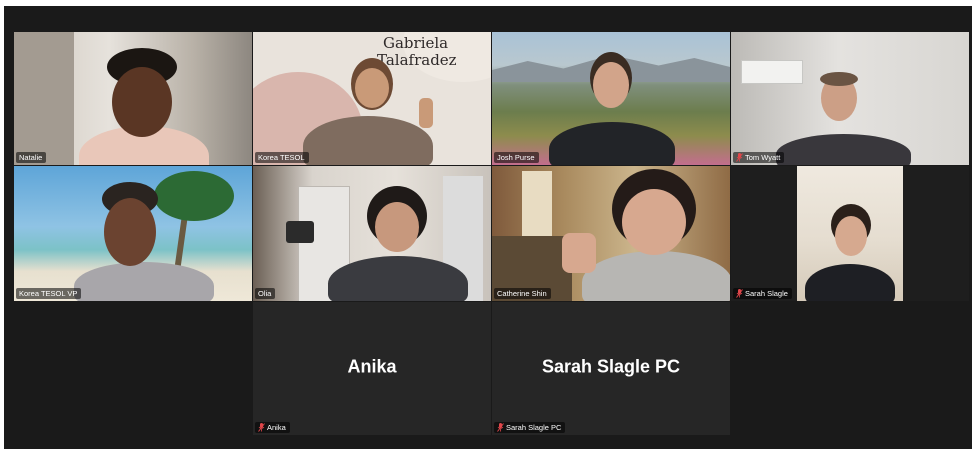  Describe the element at coordinates (766, 293) in the screenshot. I see `participant-name: Sarah Slagle` at that location.